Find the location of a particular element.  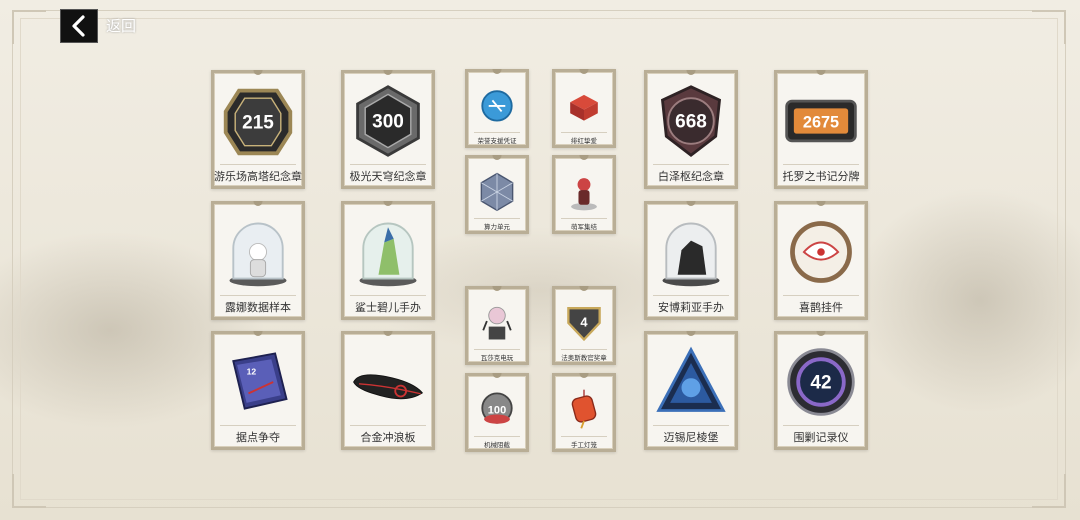

scoreboard-icon: 2675 is located at coordinates (821, 121).